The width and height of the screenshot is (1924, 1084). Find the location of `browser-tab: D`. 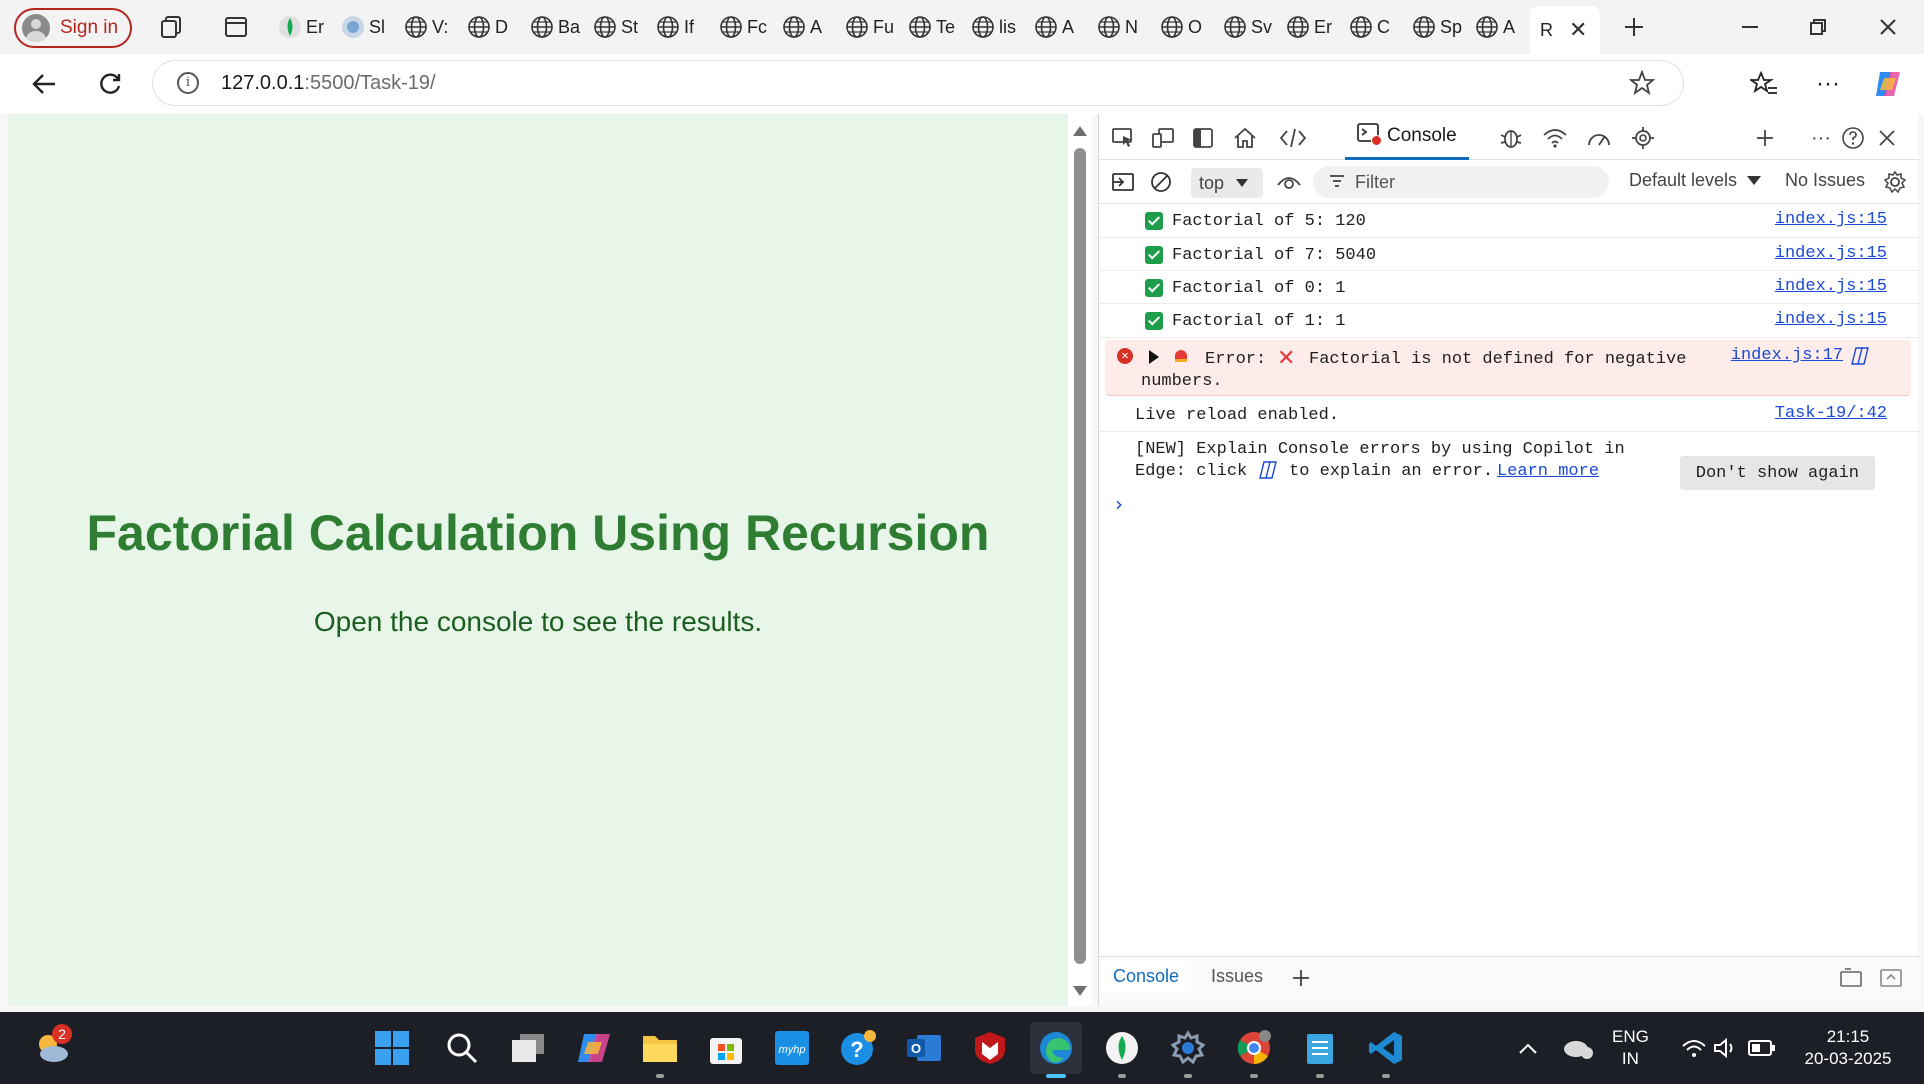

browser-tab: D is located at coordinates (495, 27).